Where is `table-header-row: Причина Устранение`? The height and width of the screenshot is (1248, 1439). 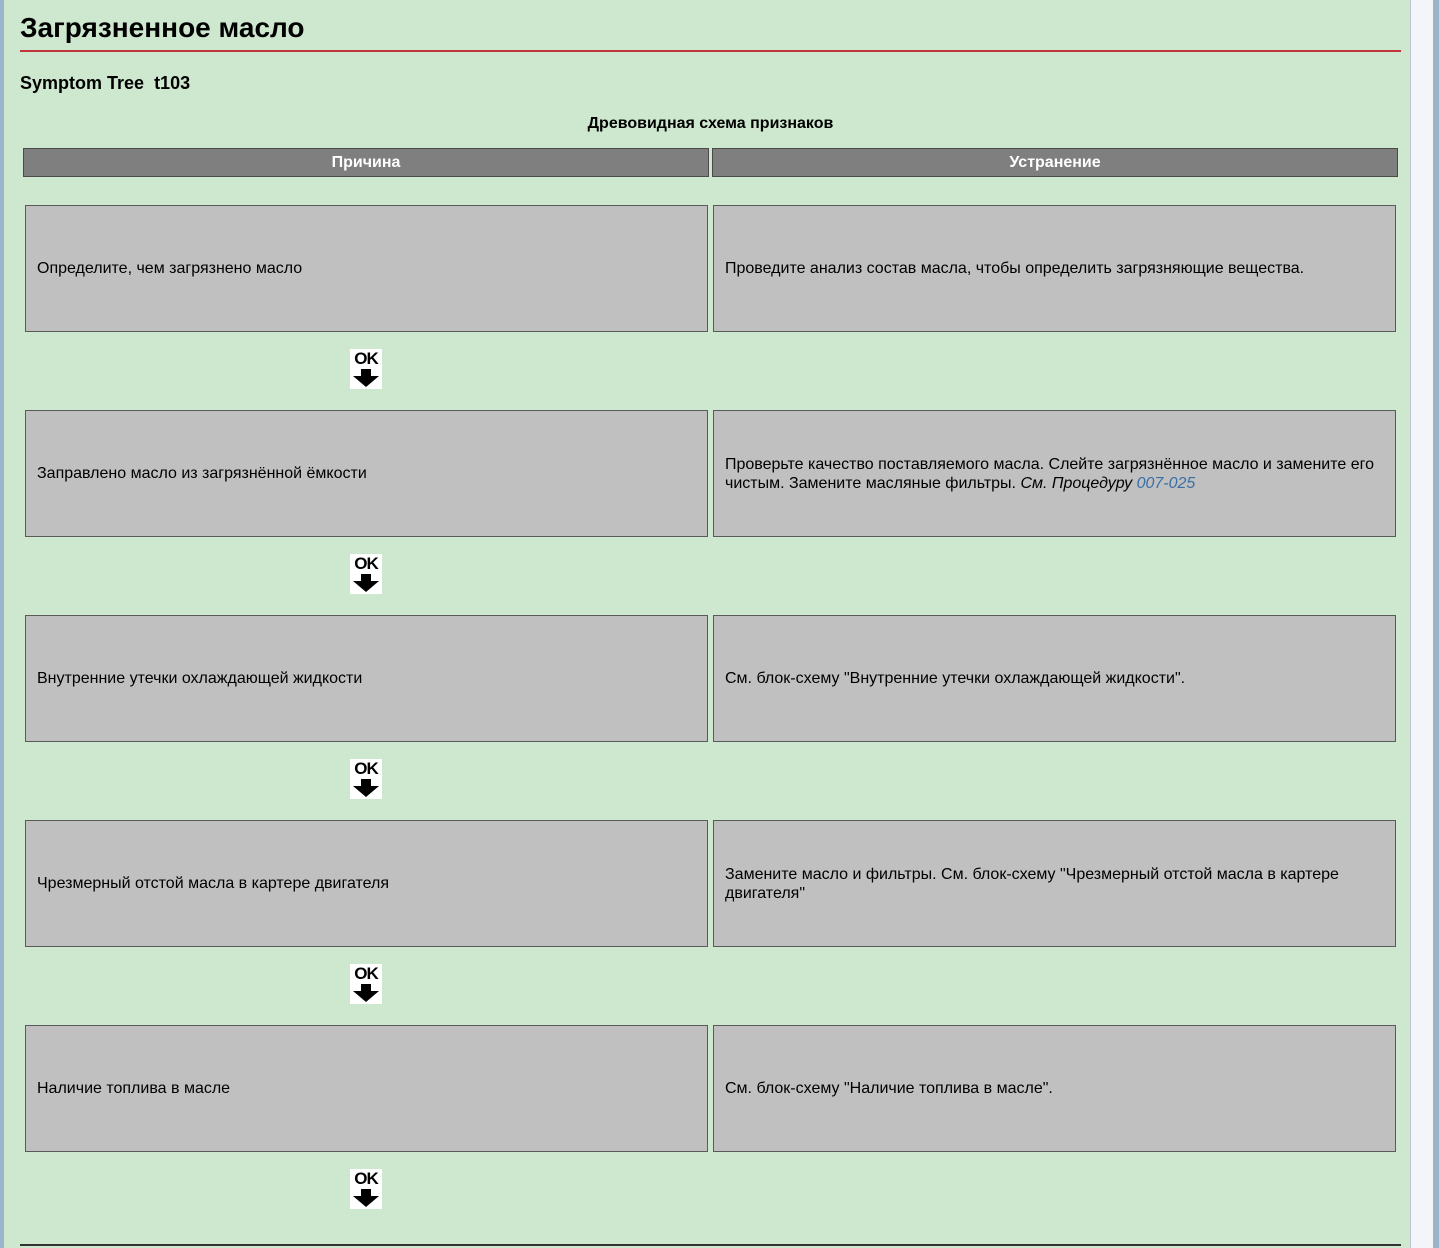 table-header-row: Причина Устранение is located at coordinates (710, 162).